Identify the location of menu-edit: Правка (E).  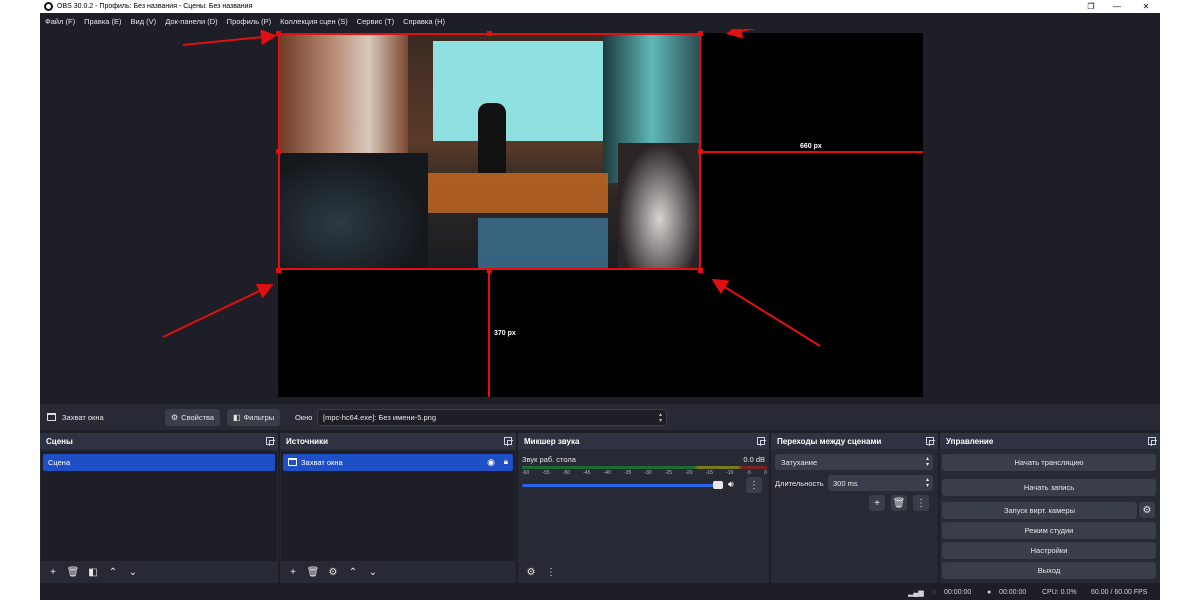
(102, 21).